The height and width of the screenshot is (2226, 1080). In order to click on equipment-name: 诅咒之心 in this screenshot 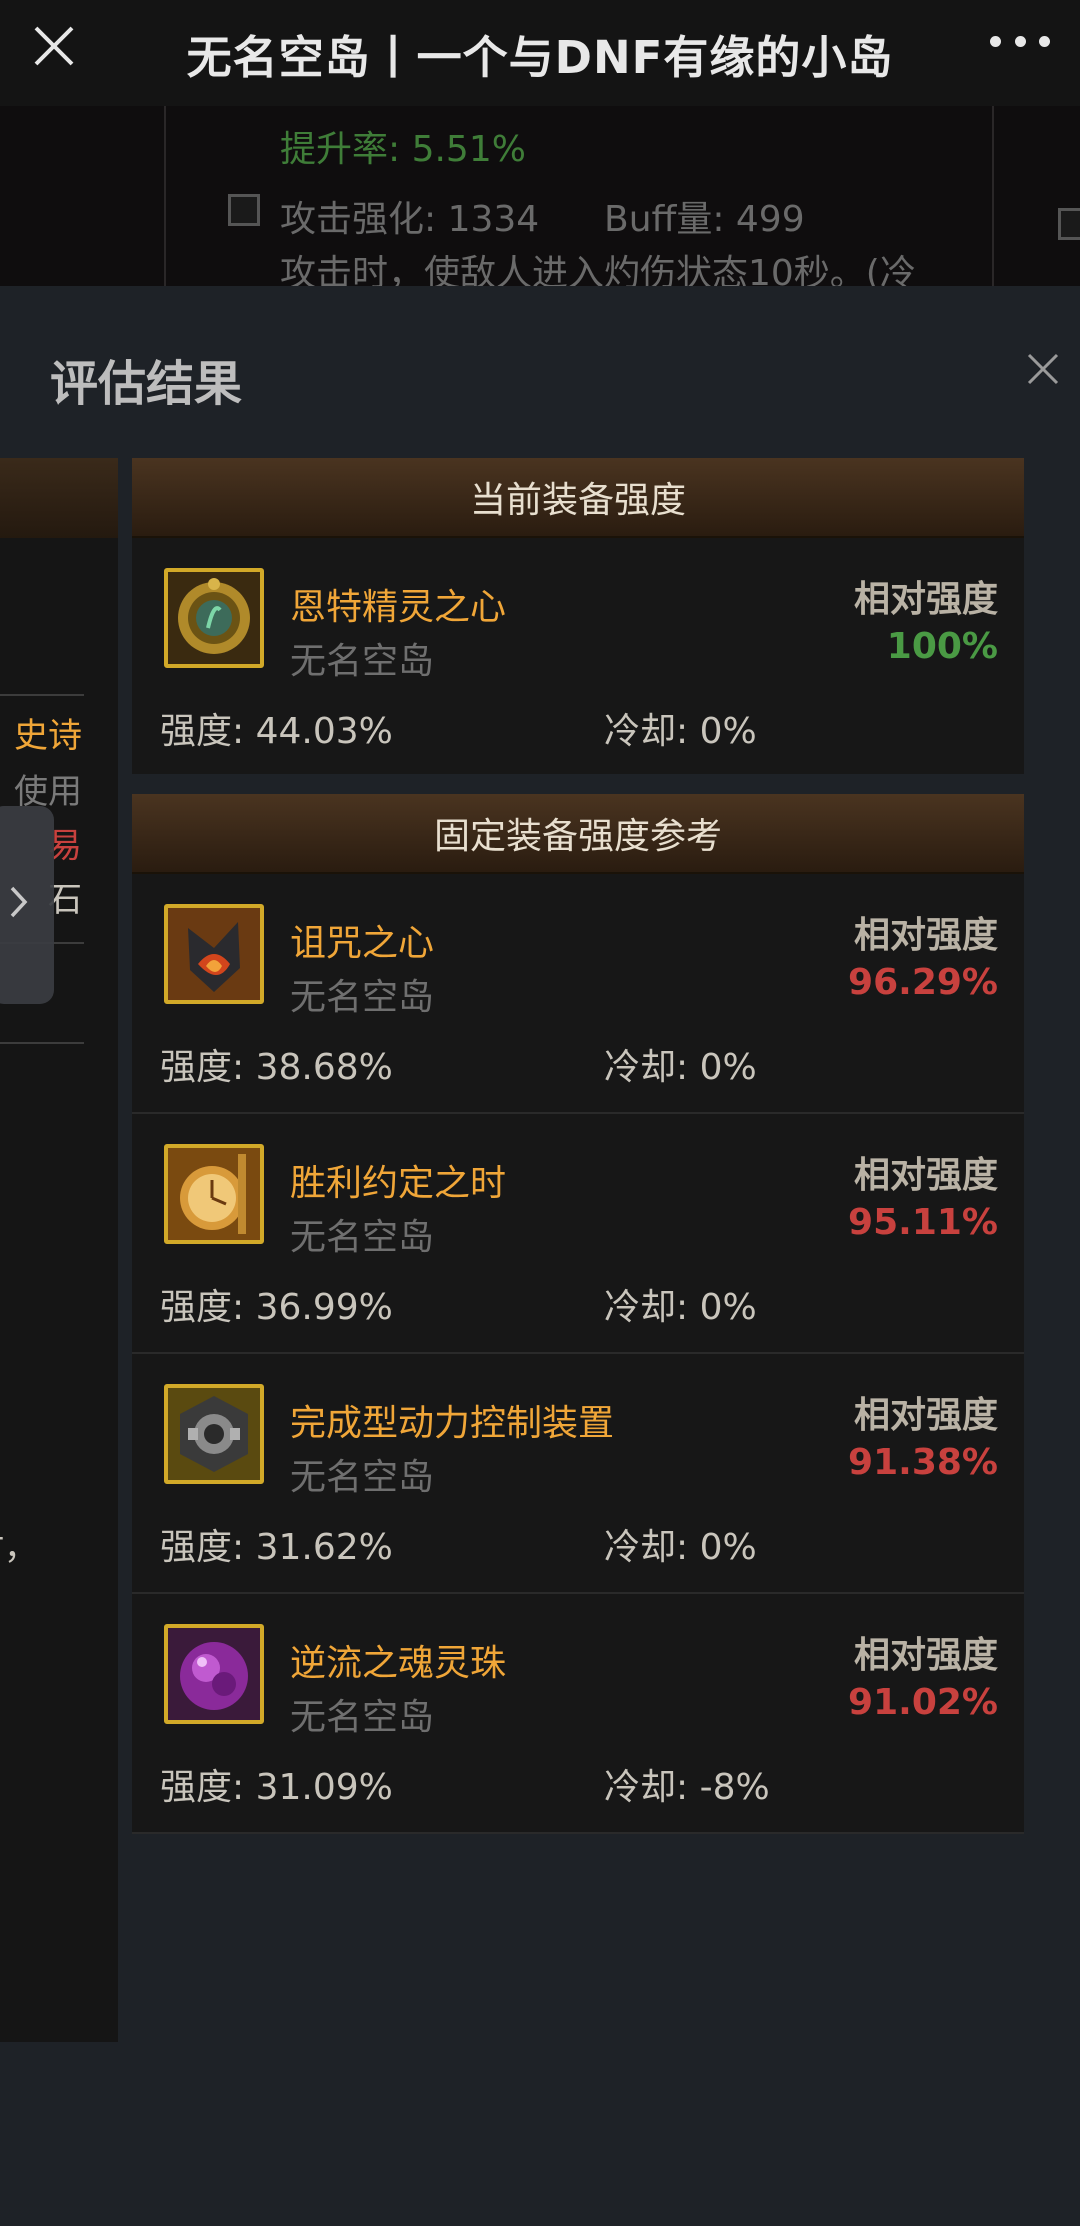, I will do `click(362, 943)`.